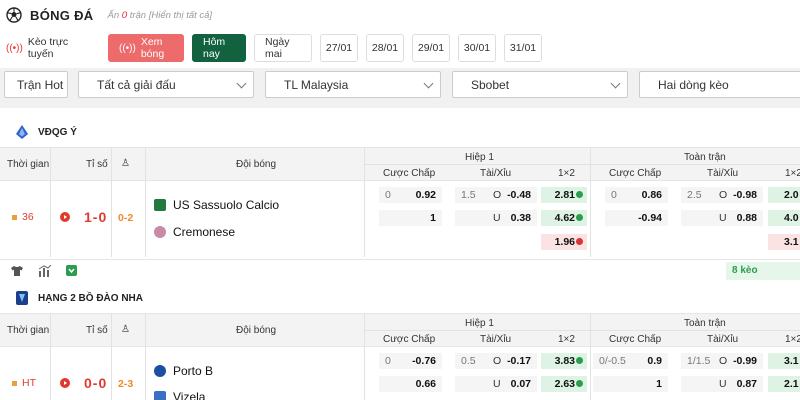  Describe the element at coordinates (477, 48) in the screenshot. I see `date-button-30: 30/01` at that location.